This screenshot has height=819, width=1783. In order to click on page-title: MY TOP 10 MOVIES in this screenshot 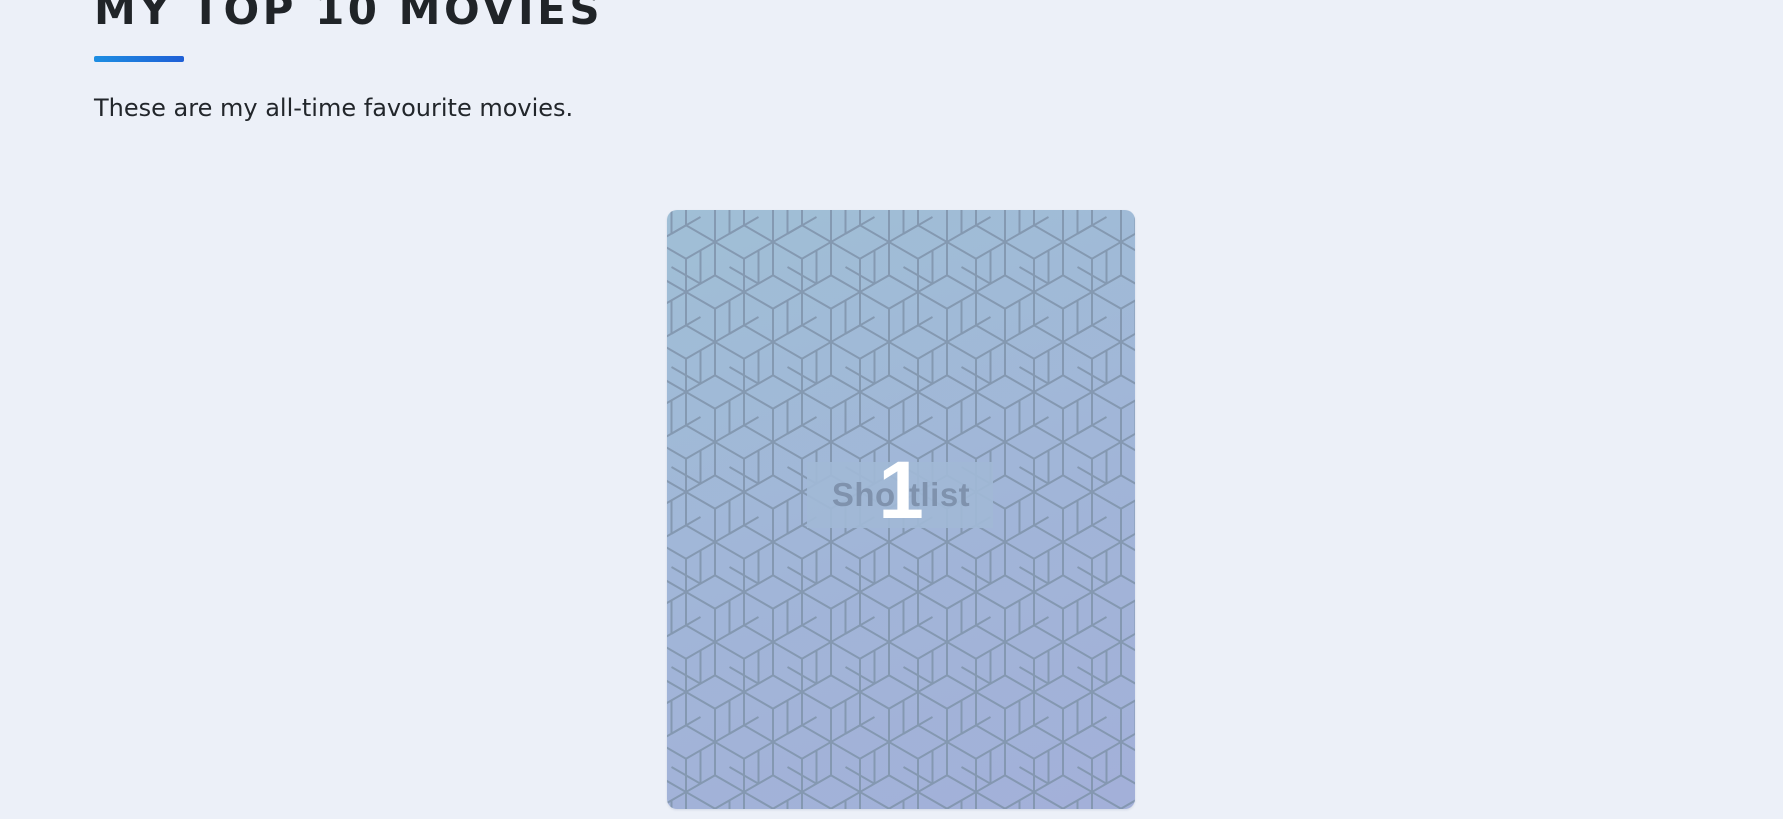, I will do `click(349, 17)`.